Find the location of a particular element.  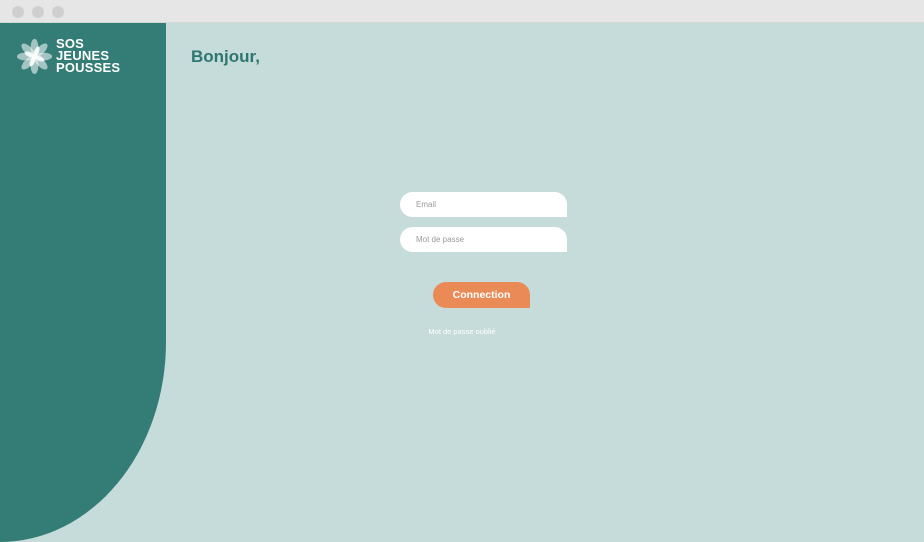

window-close-control is located at coordinates (18, 12).